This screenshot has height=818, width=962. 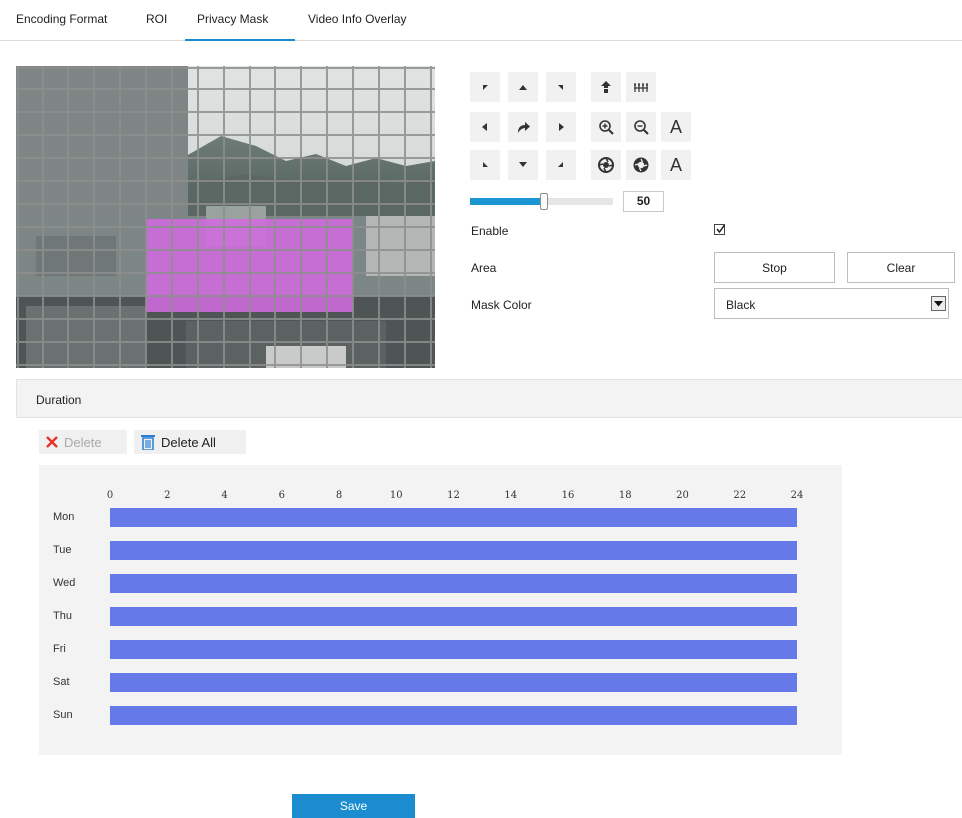 I want to click on day-label-wed: Wed, so click(x=64, y=583).